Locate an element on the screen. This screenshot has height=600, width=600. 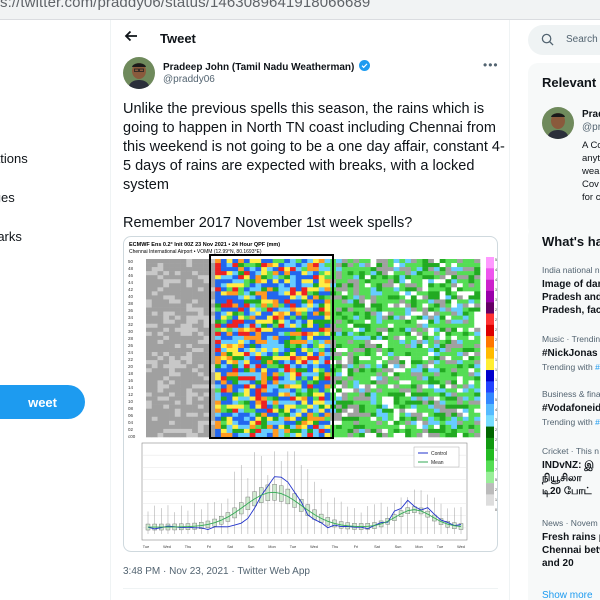
author-avatar is located at coordinates (139, 73).